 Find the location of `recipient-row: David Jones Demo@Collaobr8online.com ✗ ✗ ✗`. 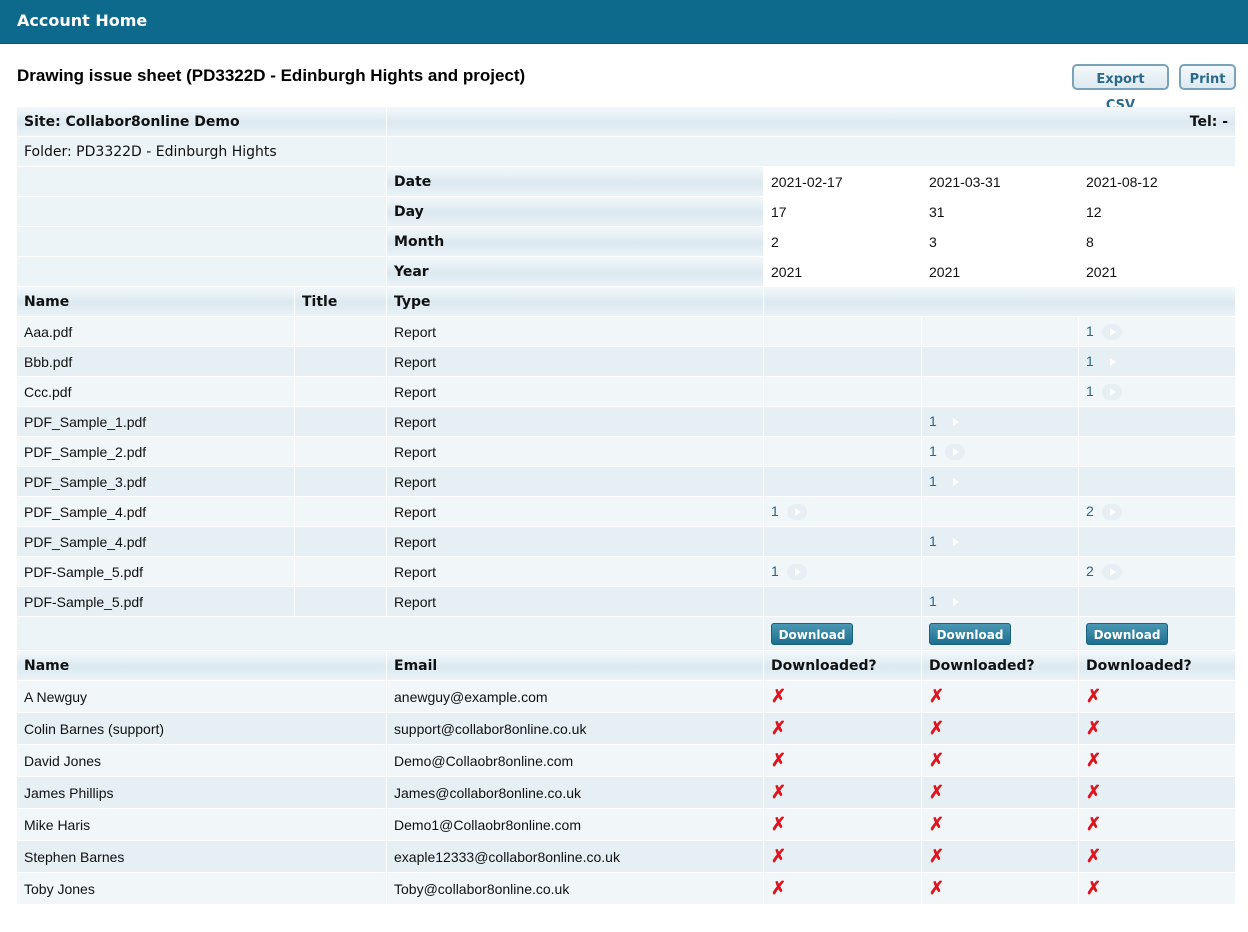

recipient-row: David Jones Demo@Collaobr8online.com ✗ ✗ ✗ is located at coordinates (627, 761).